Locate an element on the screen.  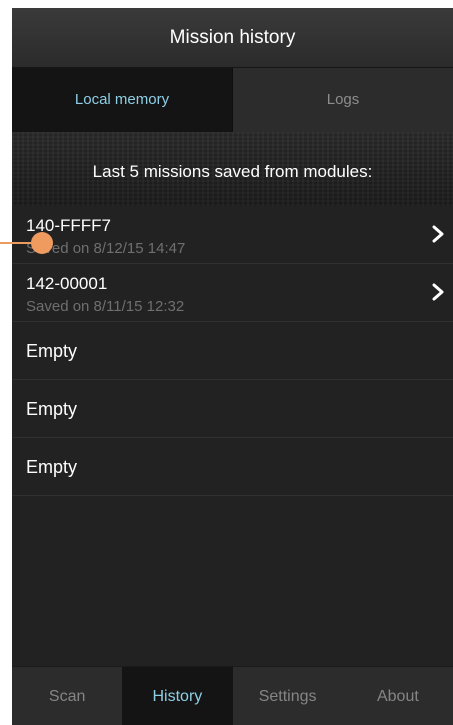
mission-row: 142-00001 Saved on 8/11/15 12:32 is located at coordinates (232, 293).